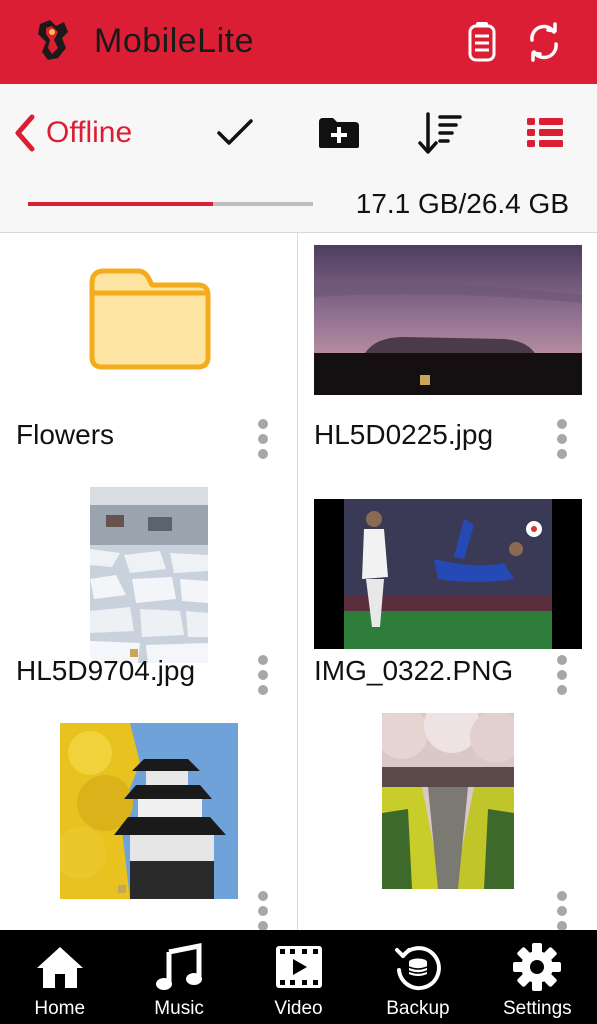 The image size is (597, 1024). I want to click on video-icon, so click(299, 967).